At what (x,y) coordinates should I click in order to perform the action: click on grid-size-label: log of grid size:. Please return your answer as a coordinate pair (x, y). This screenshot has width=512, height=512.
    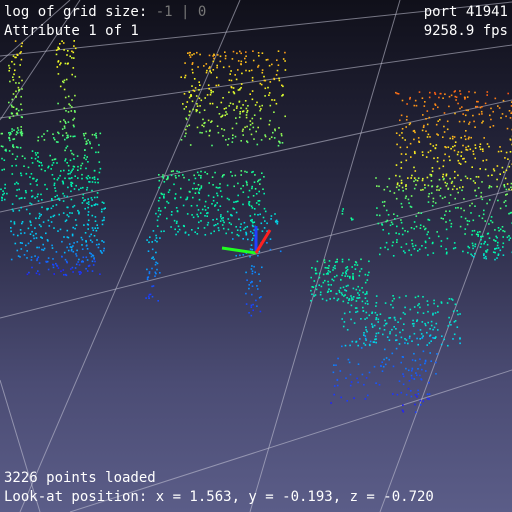
    Looking at the image, I should click on (76, 12).